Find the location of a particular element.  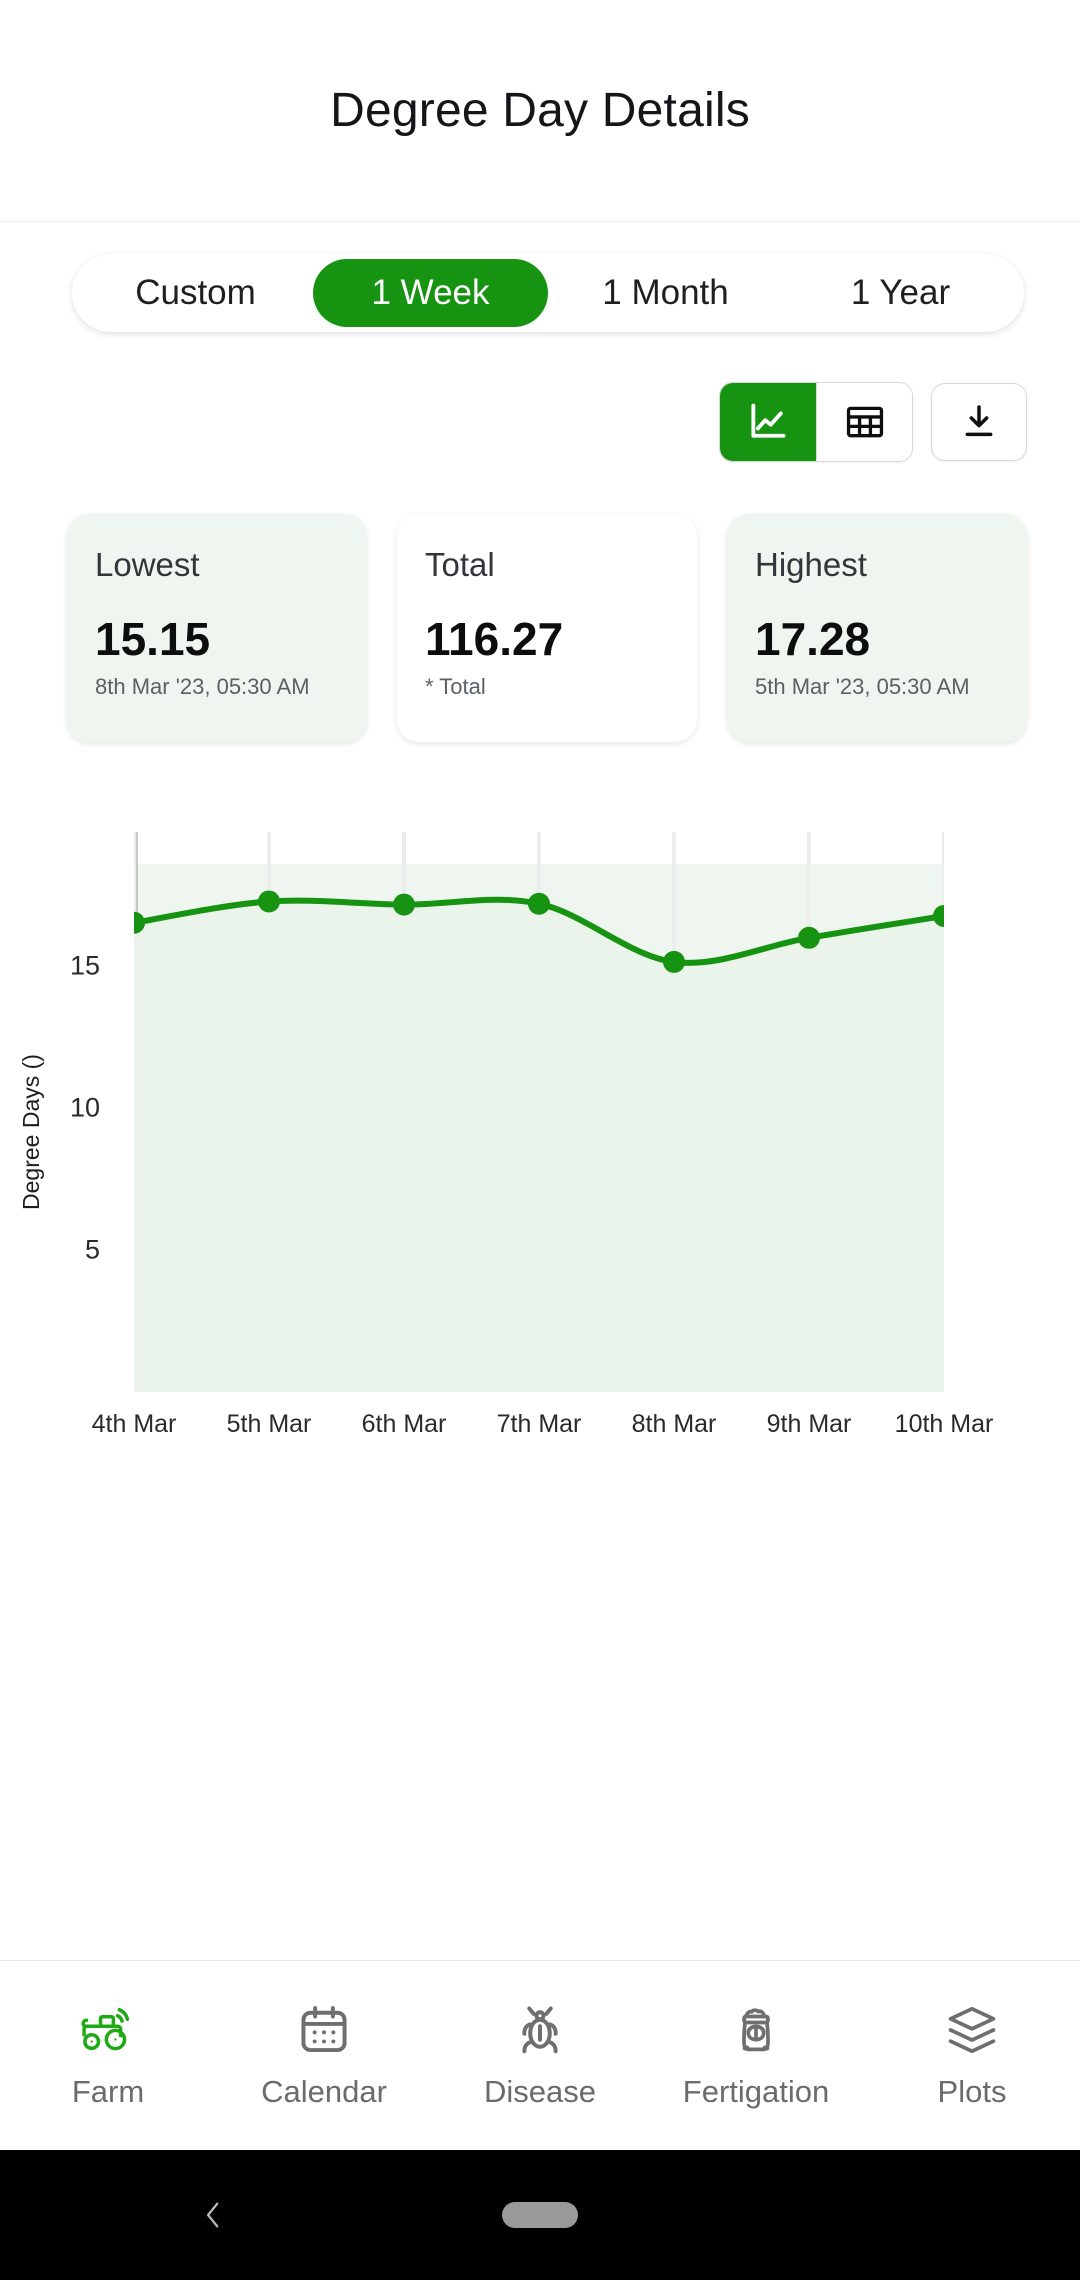

range-tab-custom: Custom is located at coordinates (195, 293).